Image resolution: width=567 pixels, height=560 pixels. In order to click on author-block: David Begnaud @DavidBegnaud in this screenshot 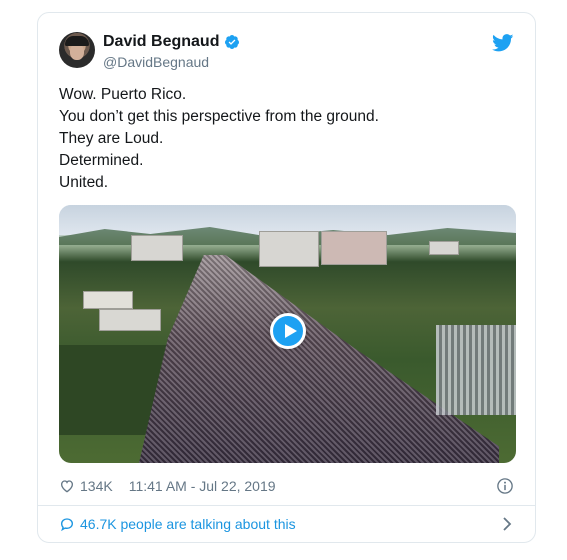, I will do `click(171, 51)`.